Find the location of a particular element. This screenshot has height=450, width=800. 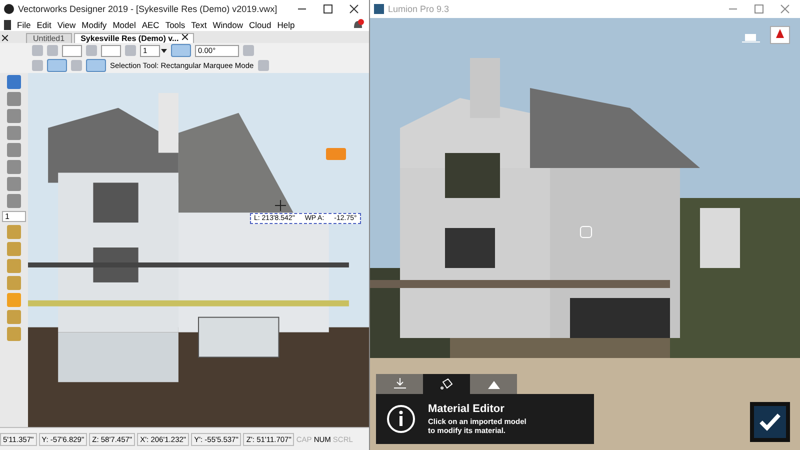

menu-item: Edit is located at coordinates (44, 25).